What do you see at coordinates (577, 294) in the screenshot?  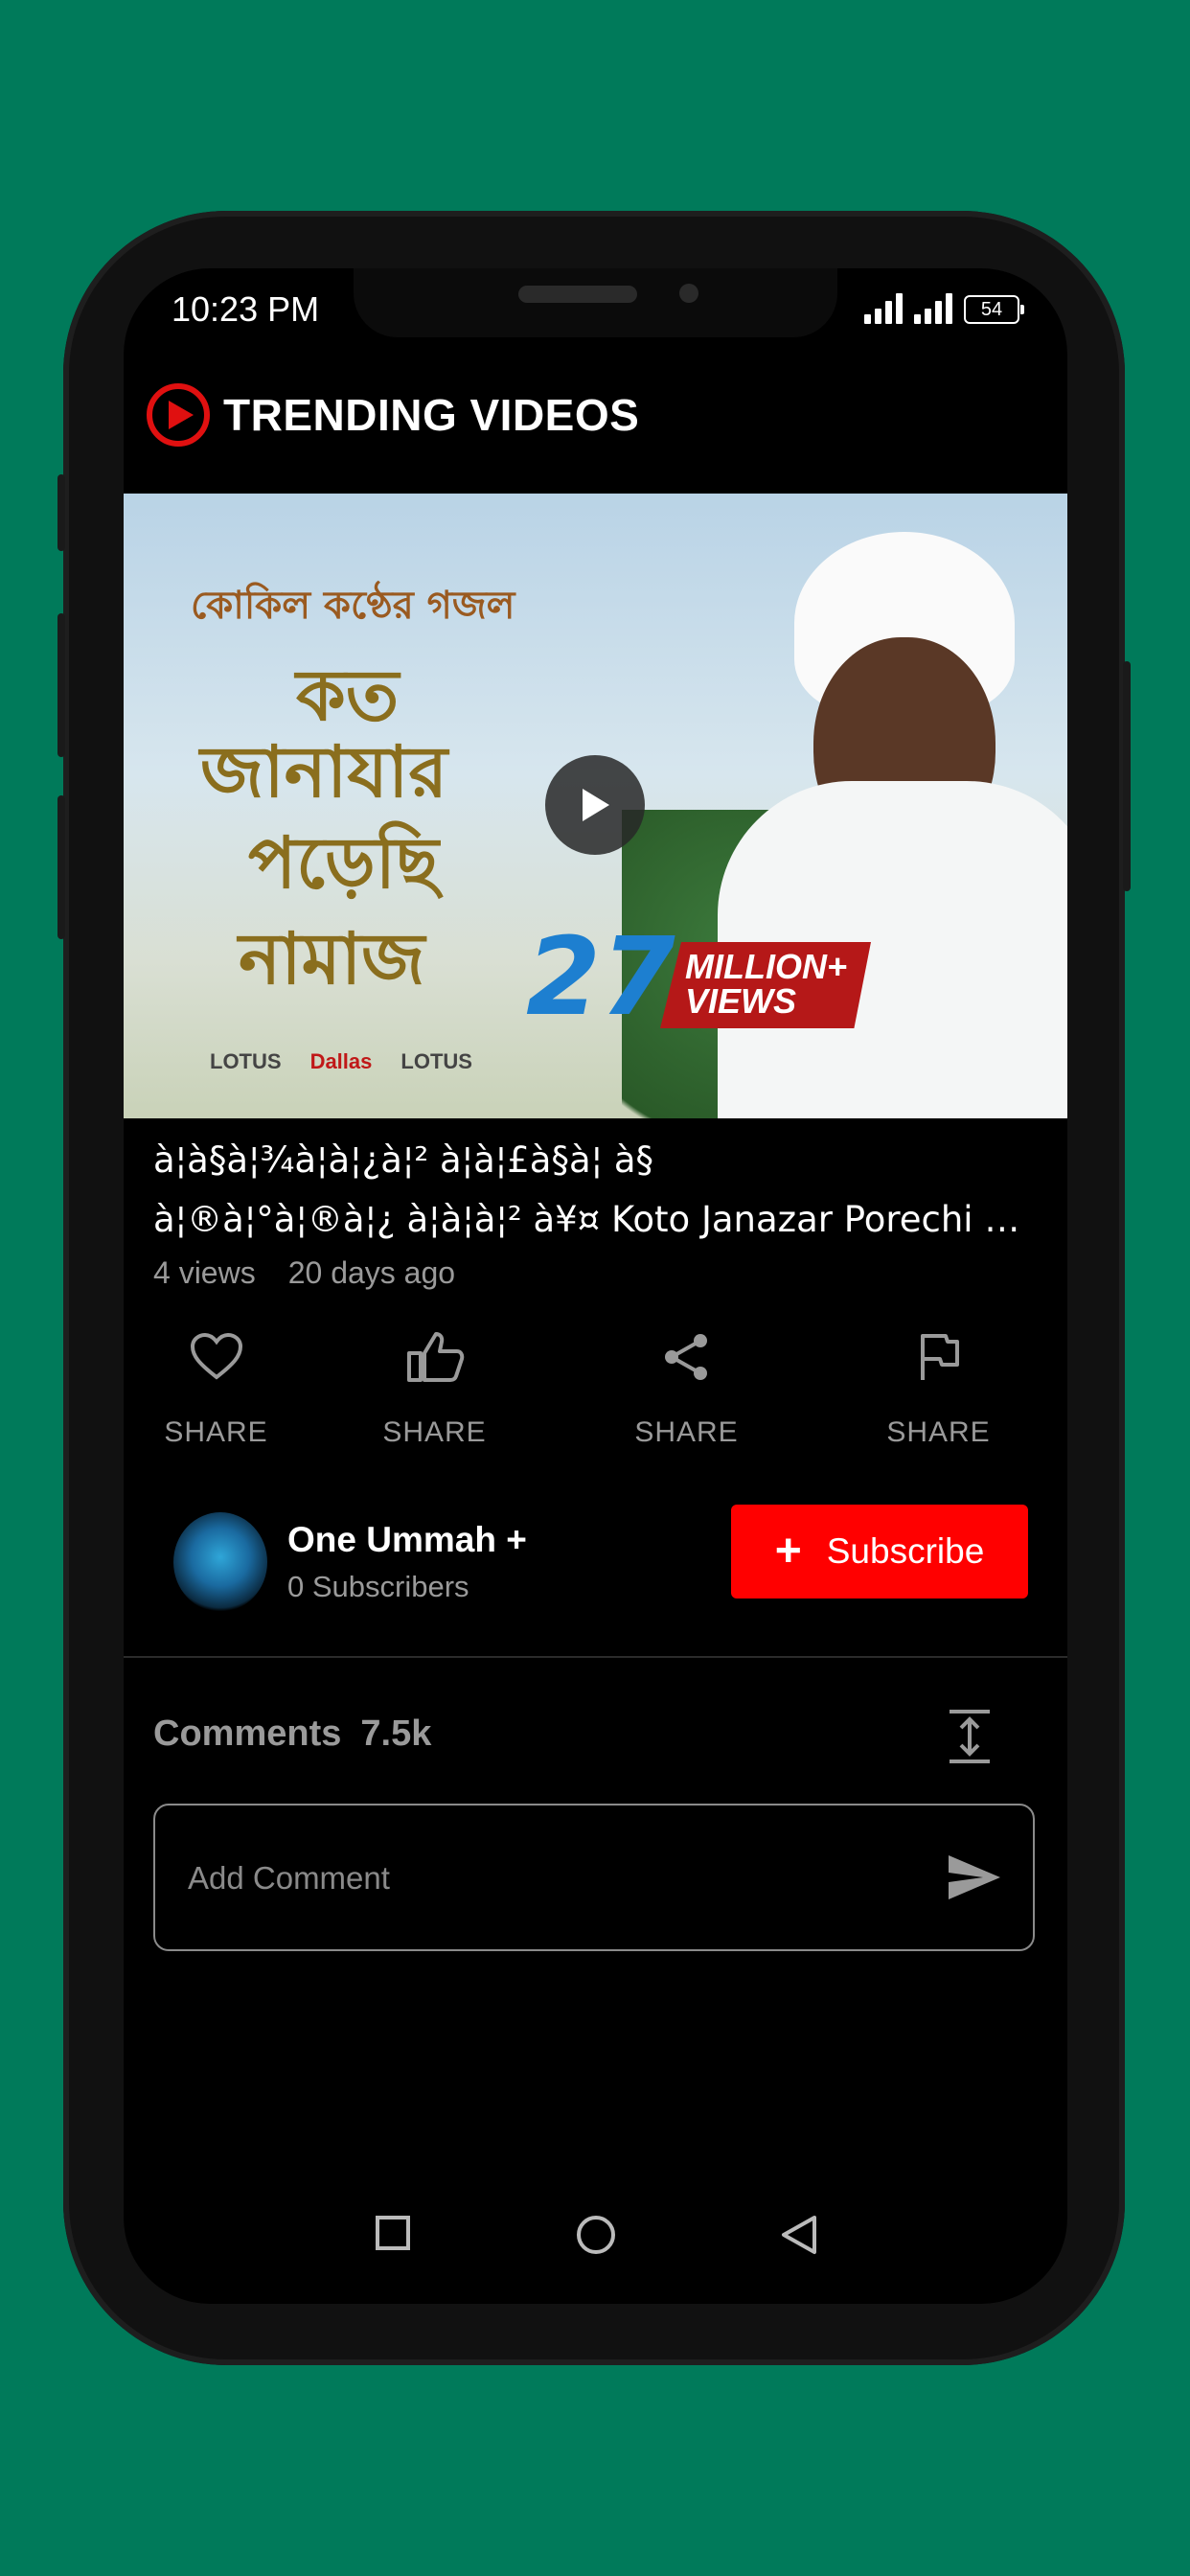 I see `speaker` at bounding box center [577, 294].